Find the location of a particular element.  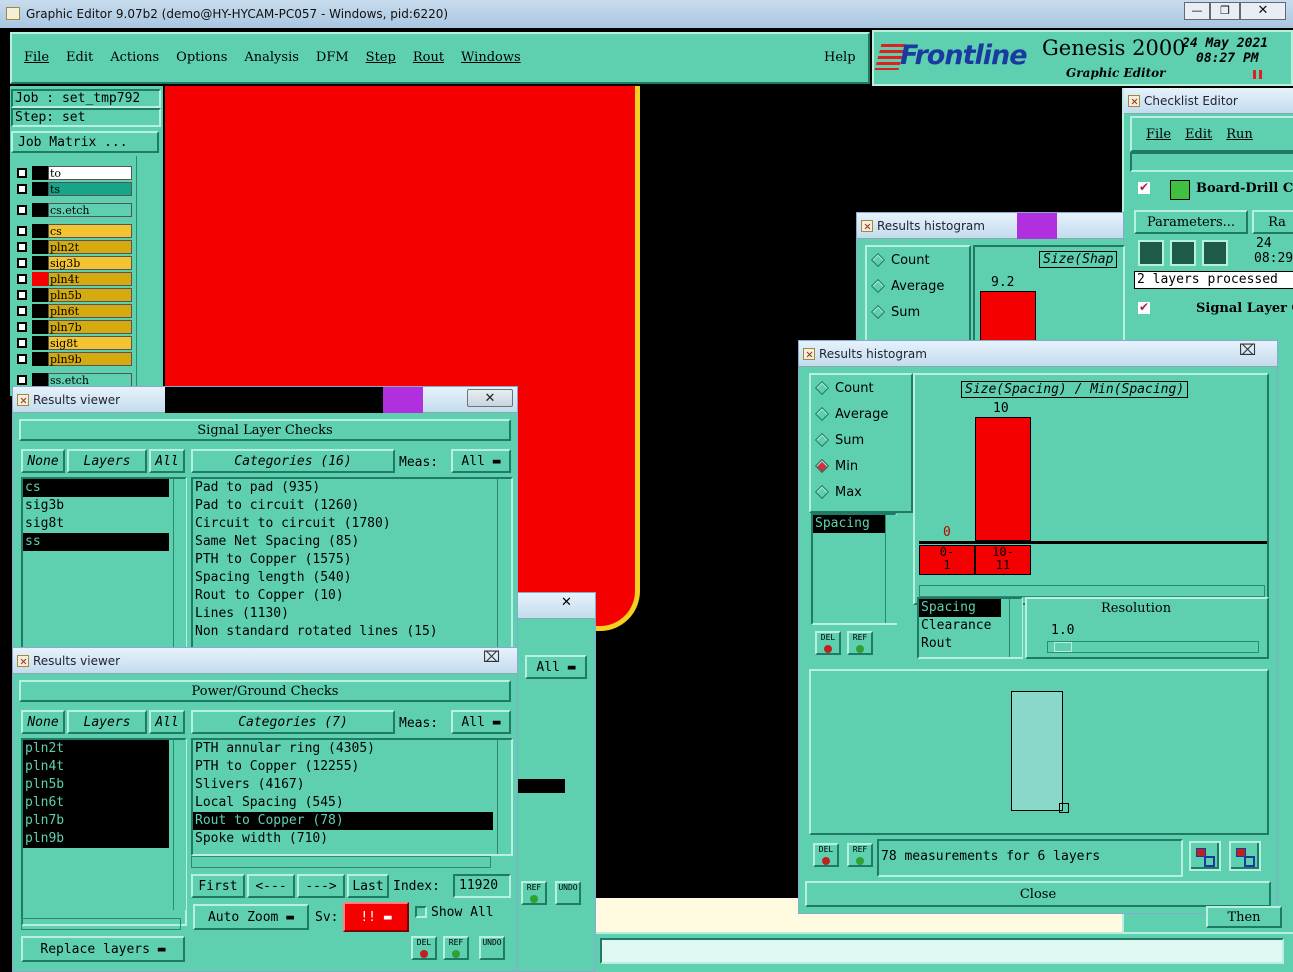

layer-name: pln6t is located at coordinates (90, 311).